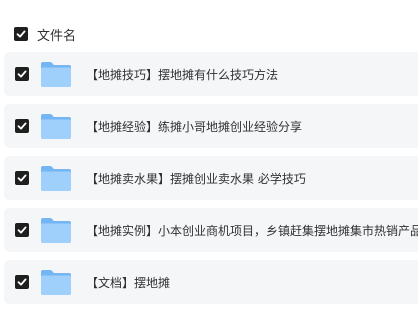  Describe the element at coordinates (182, 74) in the screenshot. I see `file-name: 【地摊技巧】摆地摊有什么技巧方法` at that location.